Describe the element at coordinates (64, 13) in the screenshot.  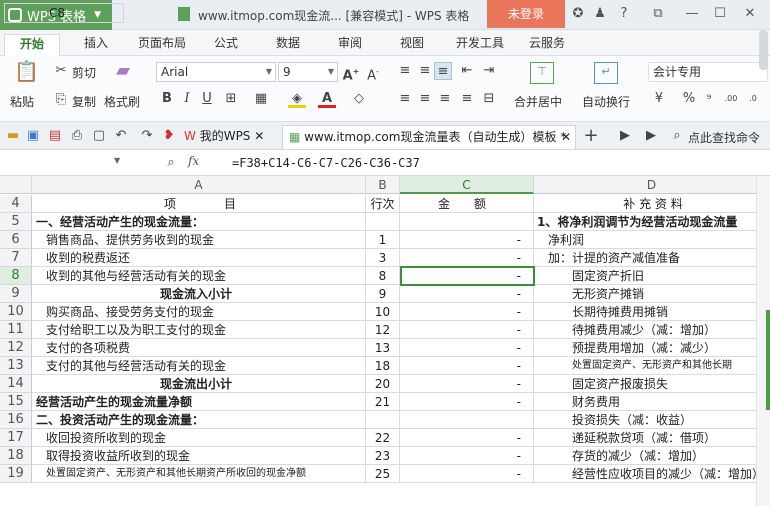
I see `name-box: C8` at that location.